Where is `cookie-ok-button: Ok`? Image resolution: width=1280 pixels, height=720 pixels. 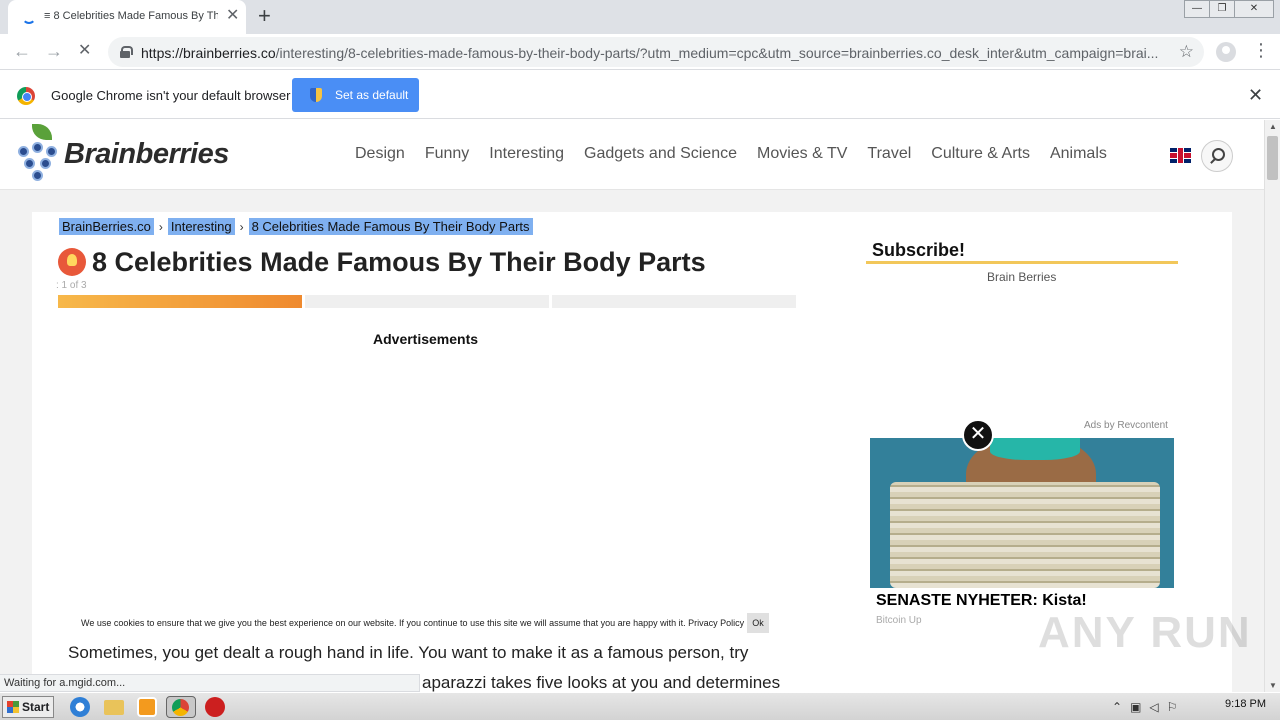
cookie-ok-button: Ok is located at coordinates (758, 623).